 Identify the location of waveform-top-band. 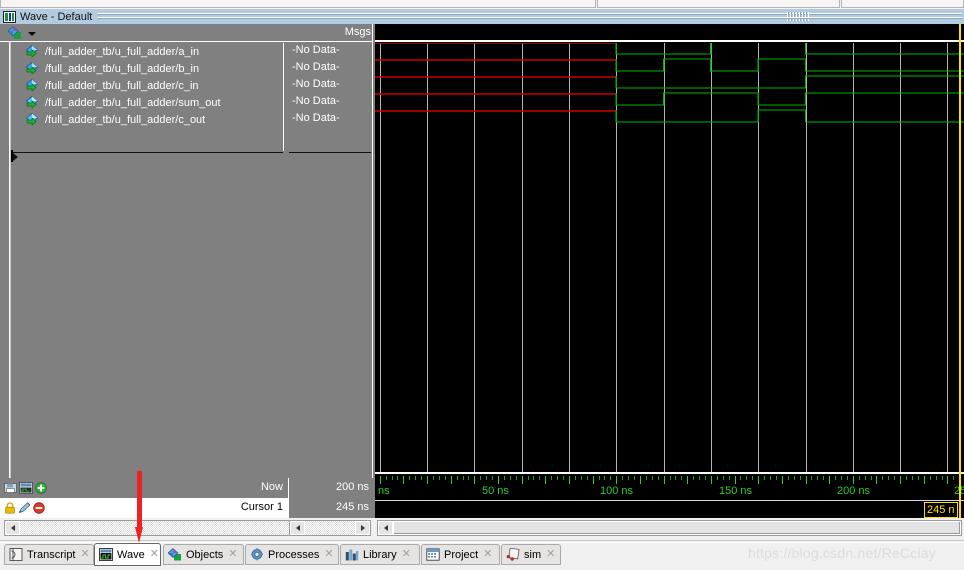
(669, 33).